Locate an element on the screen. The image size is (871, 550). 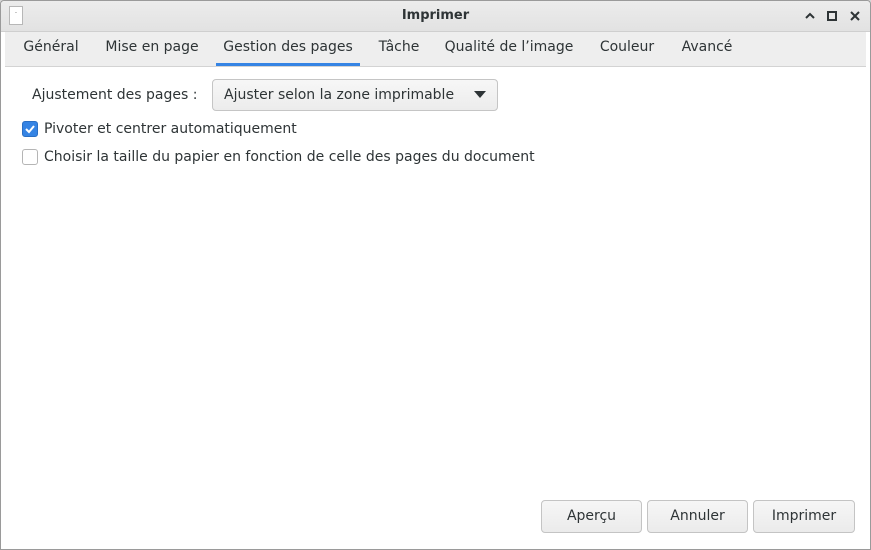
preview-button: Aperçu is located at coordinates (591, 516).